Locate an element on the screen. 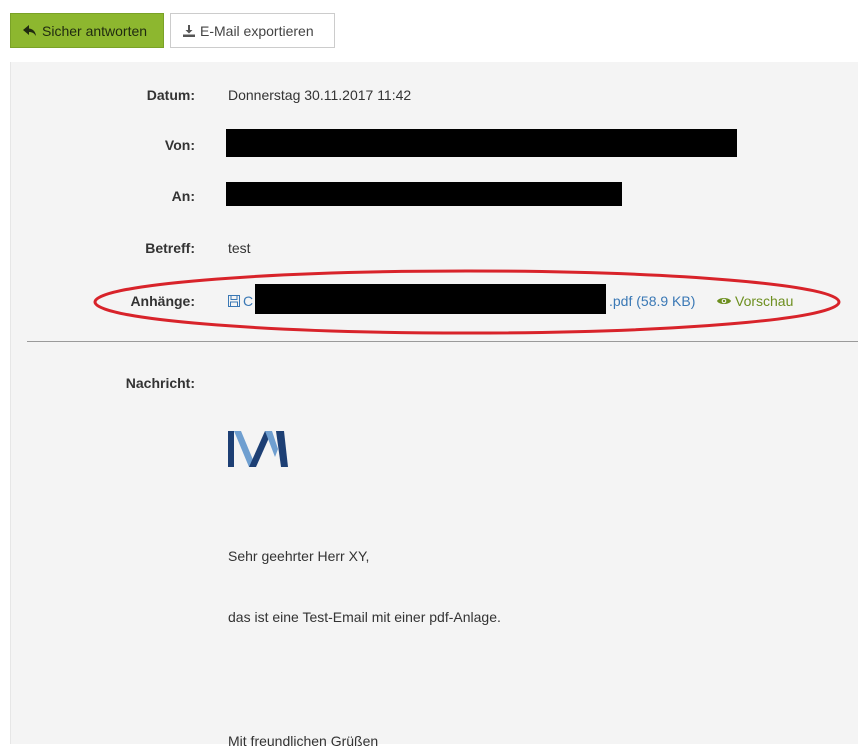  message-closing: Mit freundlichen Grüßen is located at coordinates (303, 741).